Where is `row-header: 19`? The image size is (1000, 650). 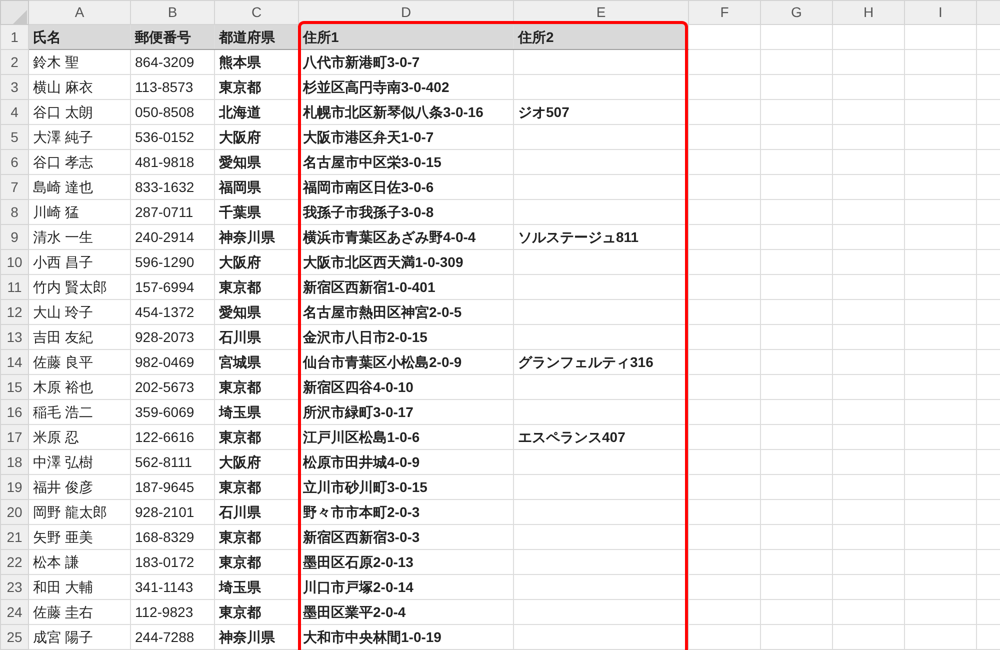 row-header: 19 is located at coordinates (14, 487).